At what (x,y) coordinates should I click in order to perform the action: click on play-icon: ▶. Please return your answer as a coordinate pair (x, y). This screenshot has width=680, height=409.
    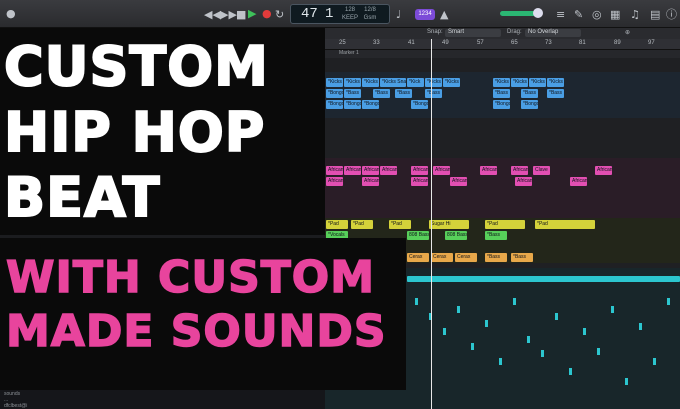
    Looking at the image, I should click on (252, 13).